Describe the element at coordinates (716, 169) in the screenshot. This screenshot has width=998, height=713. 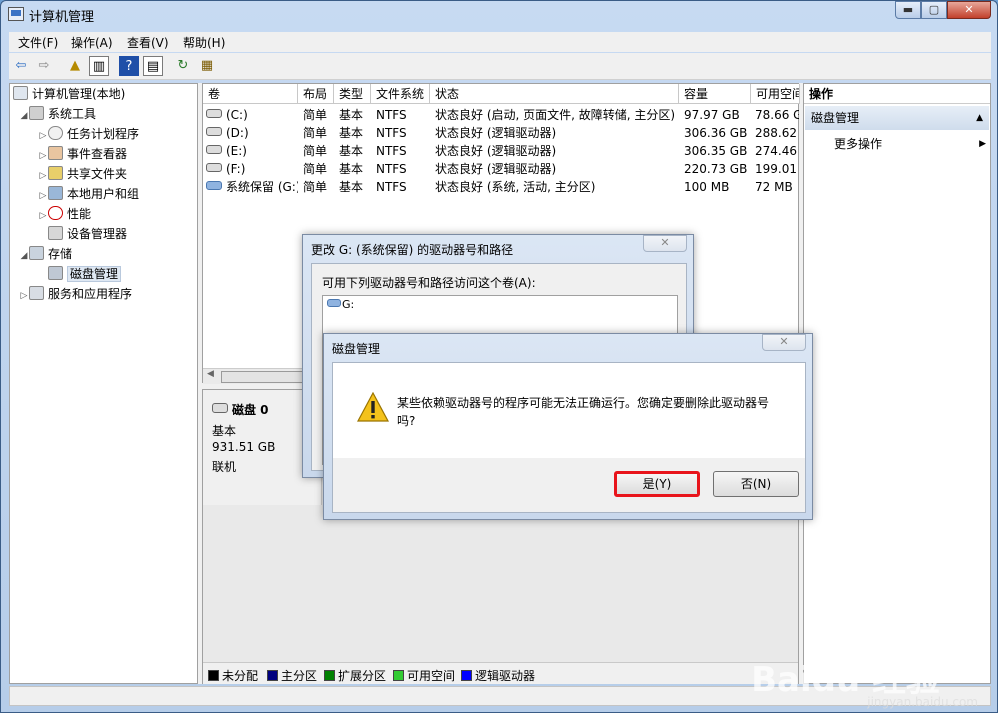
I see `capacity-cell: 220.73 GB` at that location.